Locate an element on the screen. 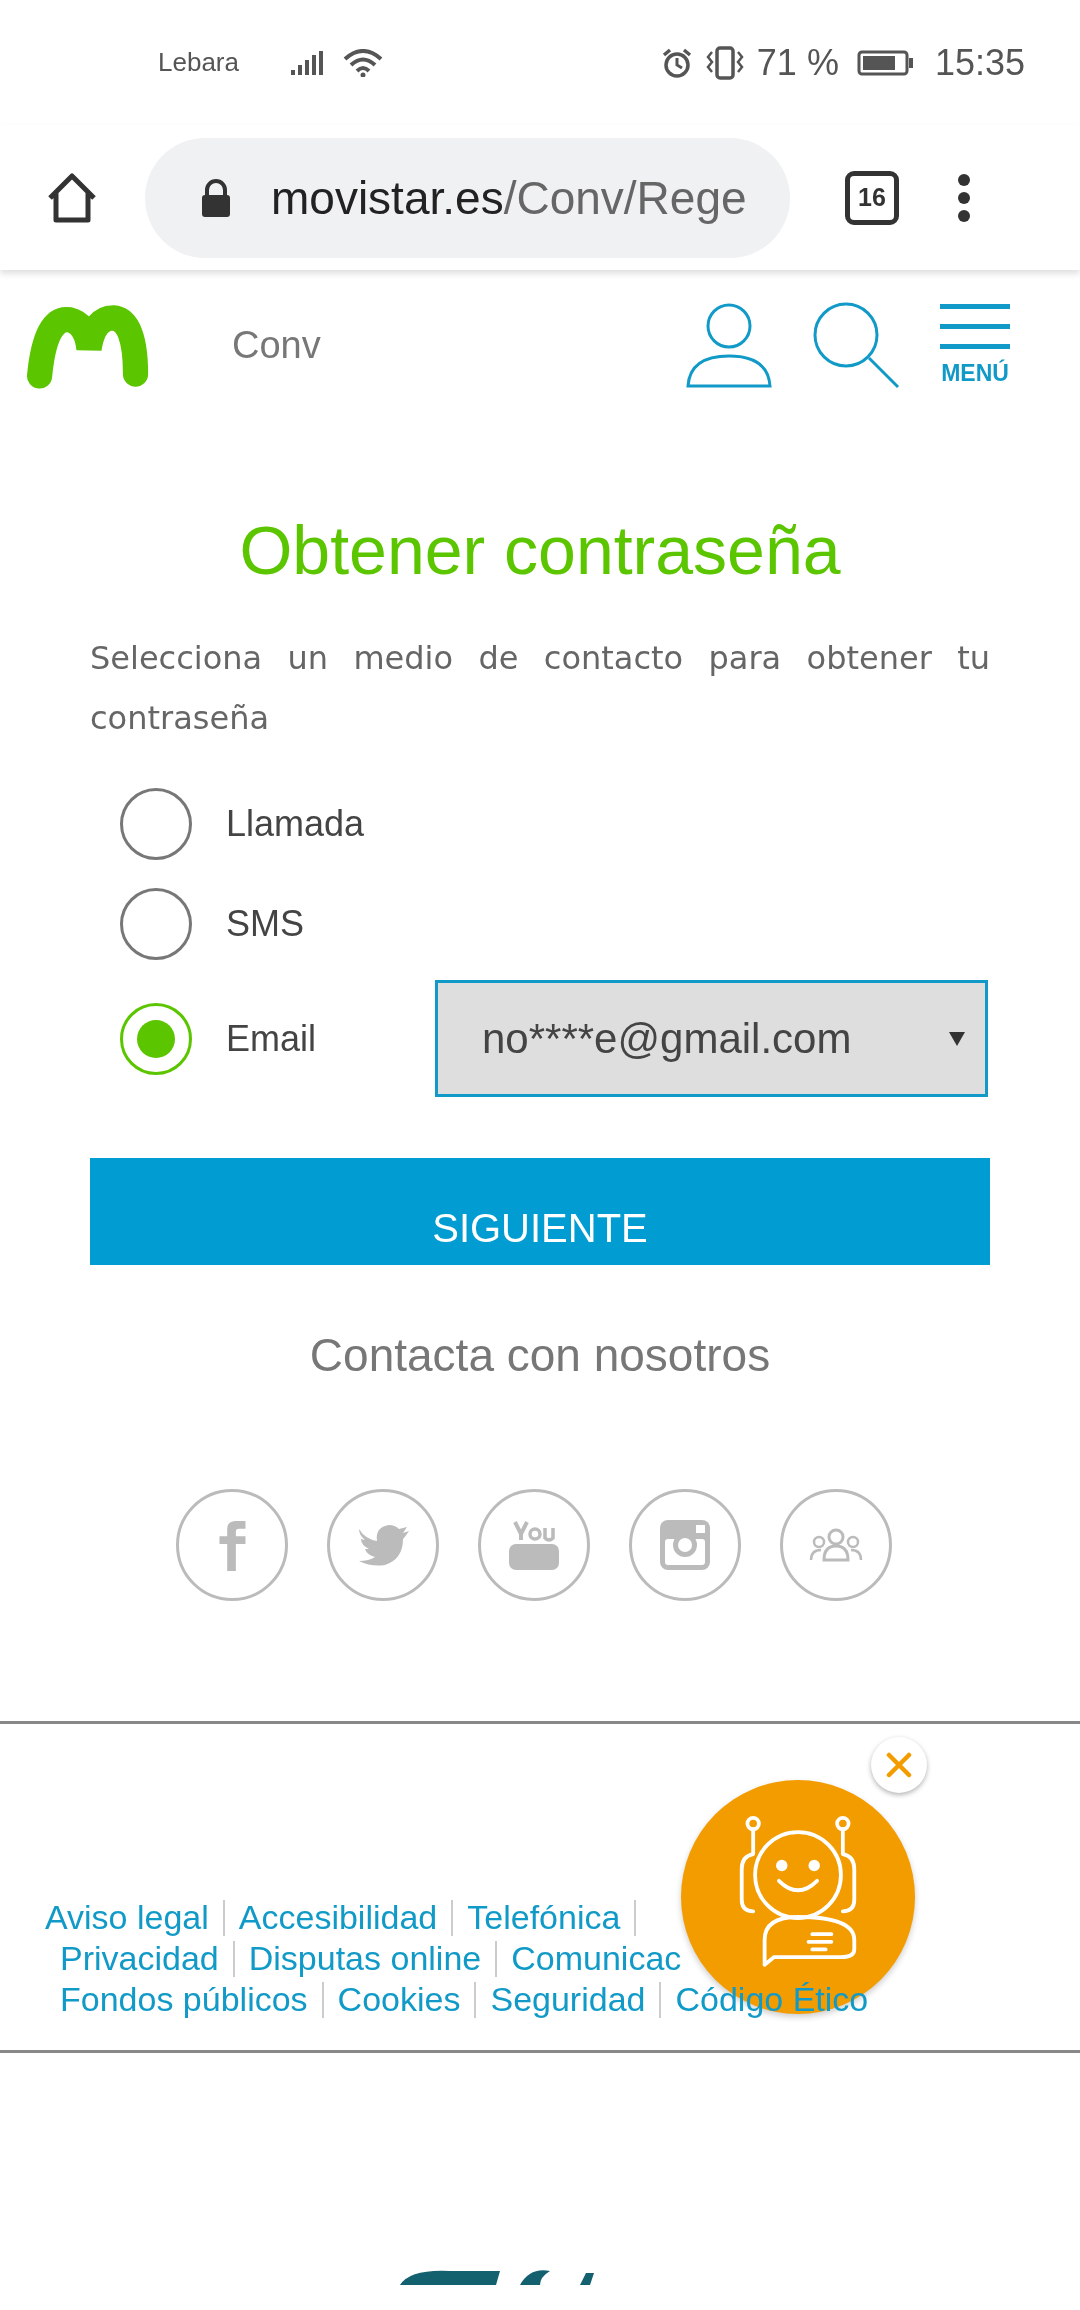  footer-link: Disputas online is located at coordinates (365, 1958).